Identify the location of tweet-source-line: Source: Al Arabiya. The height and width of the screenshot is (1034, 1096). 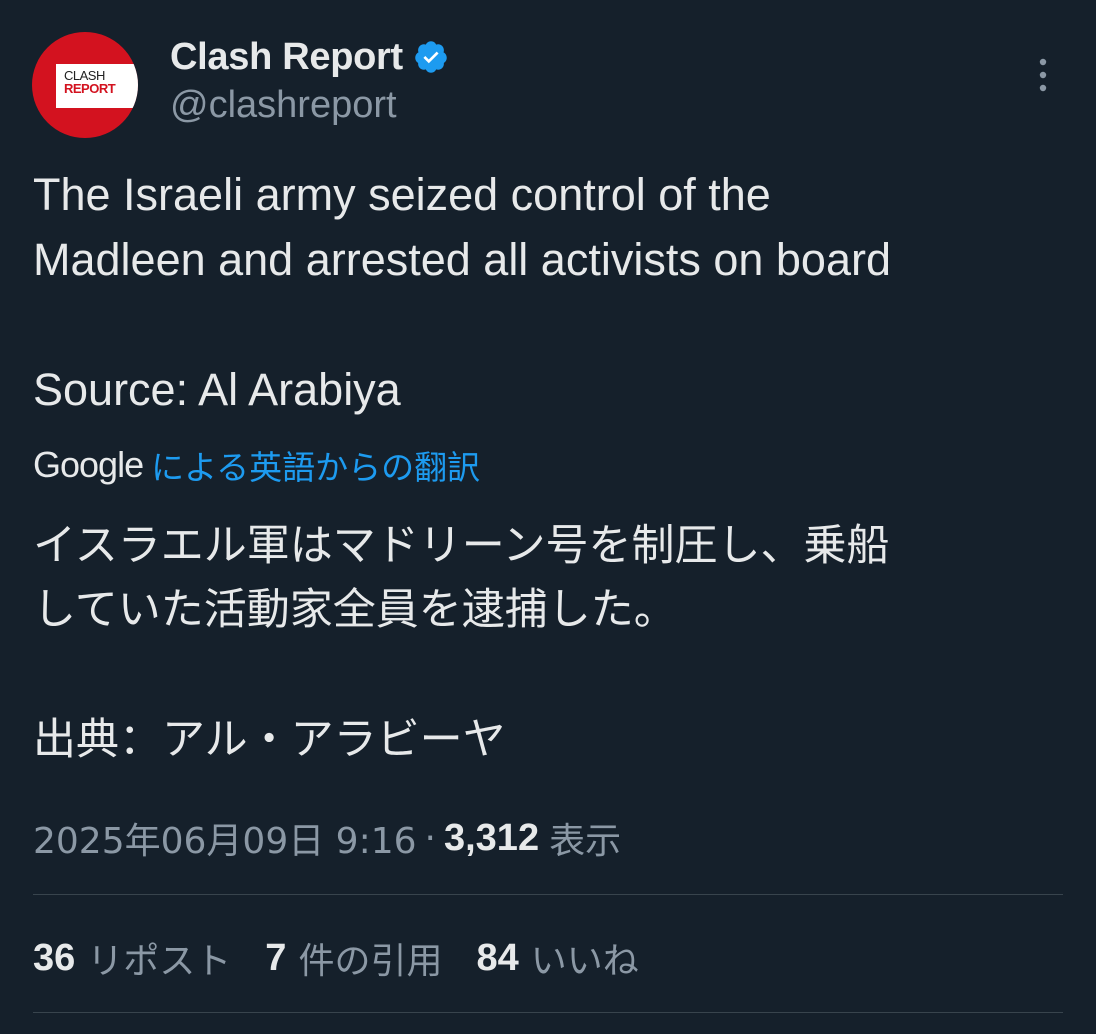
(217, 389).